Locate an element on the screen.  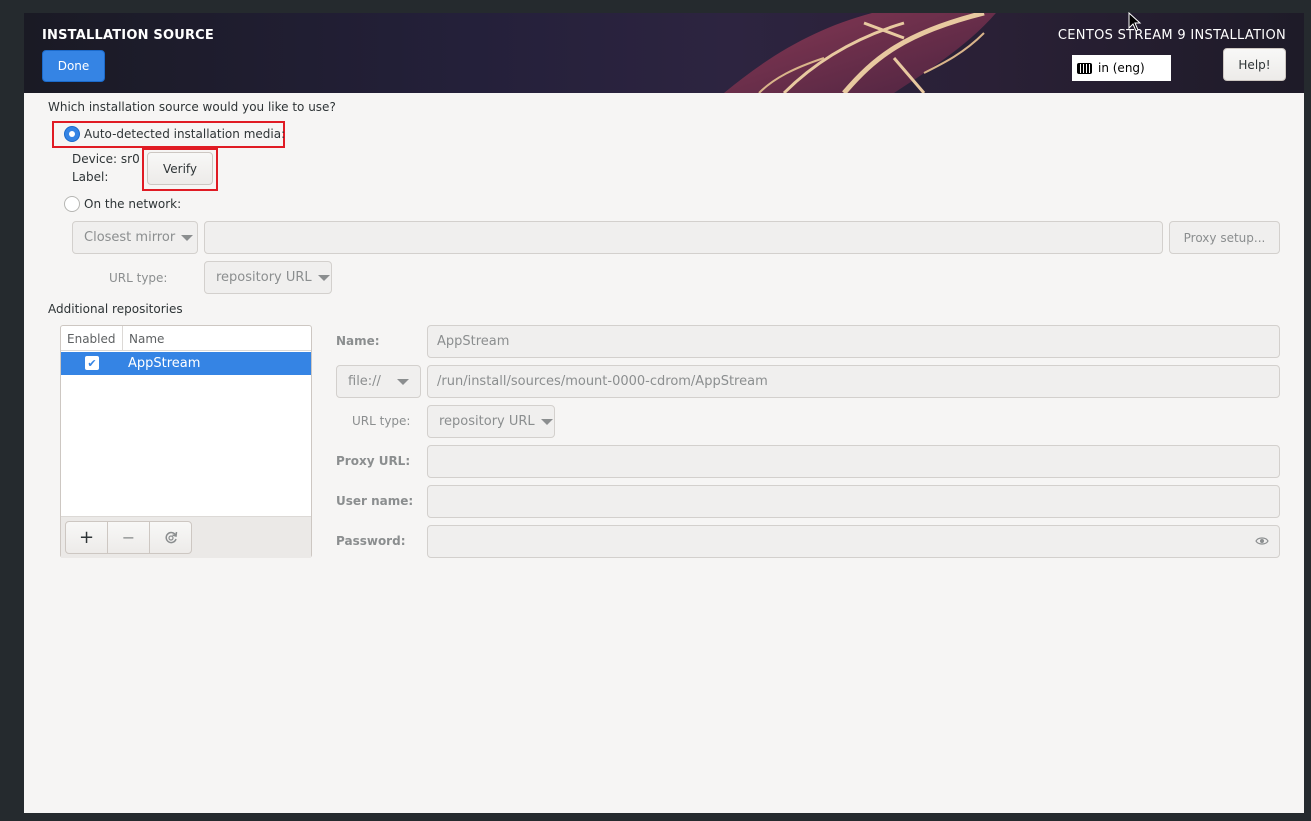
additional-repos-title: Additional repositories is located at coordinates (115, 309).